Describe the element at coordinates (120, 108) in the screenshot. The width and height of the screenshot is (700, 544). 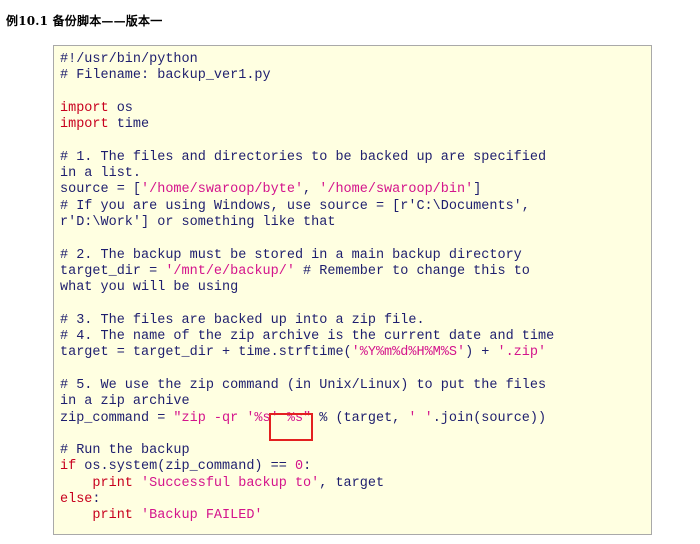
I see `code-token: os` at that location.